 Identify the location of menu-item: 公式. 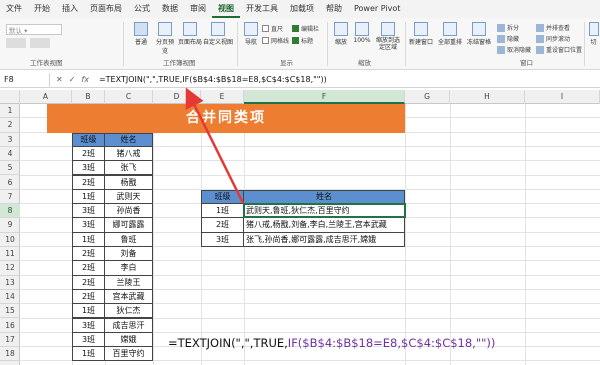
(142, 9).